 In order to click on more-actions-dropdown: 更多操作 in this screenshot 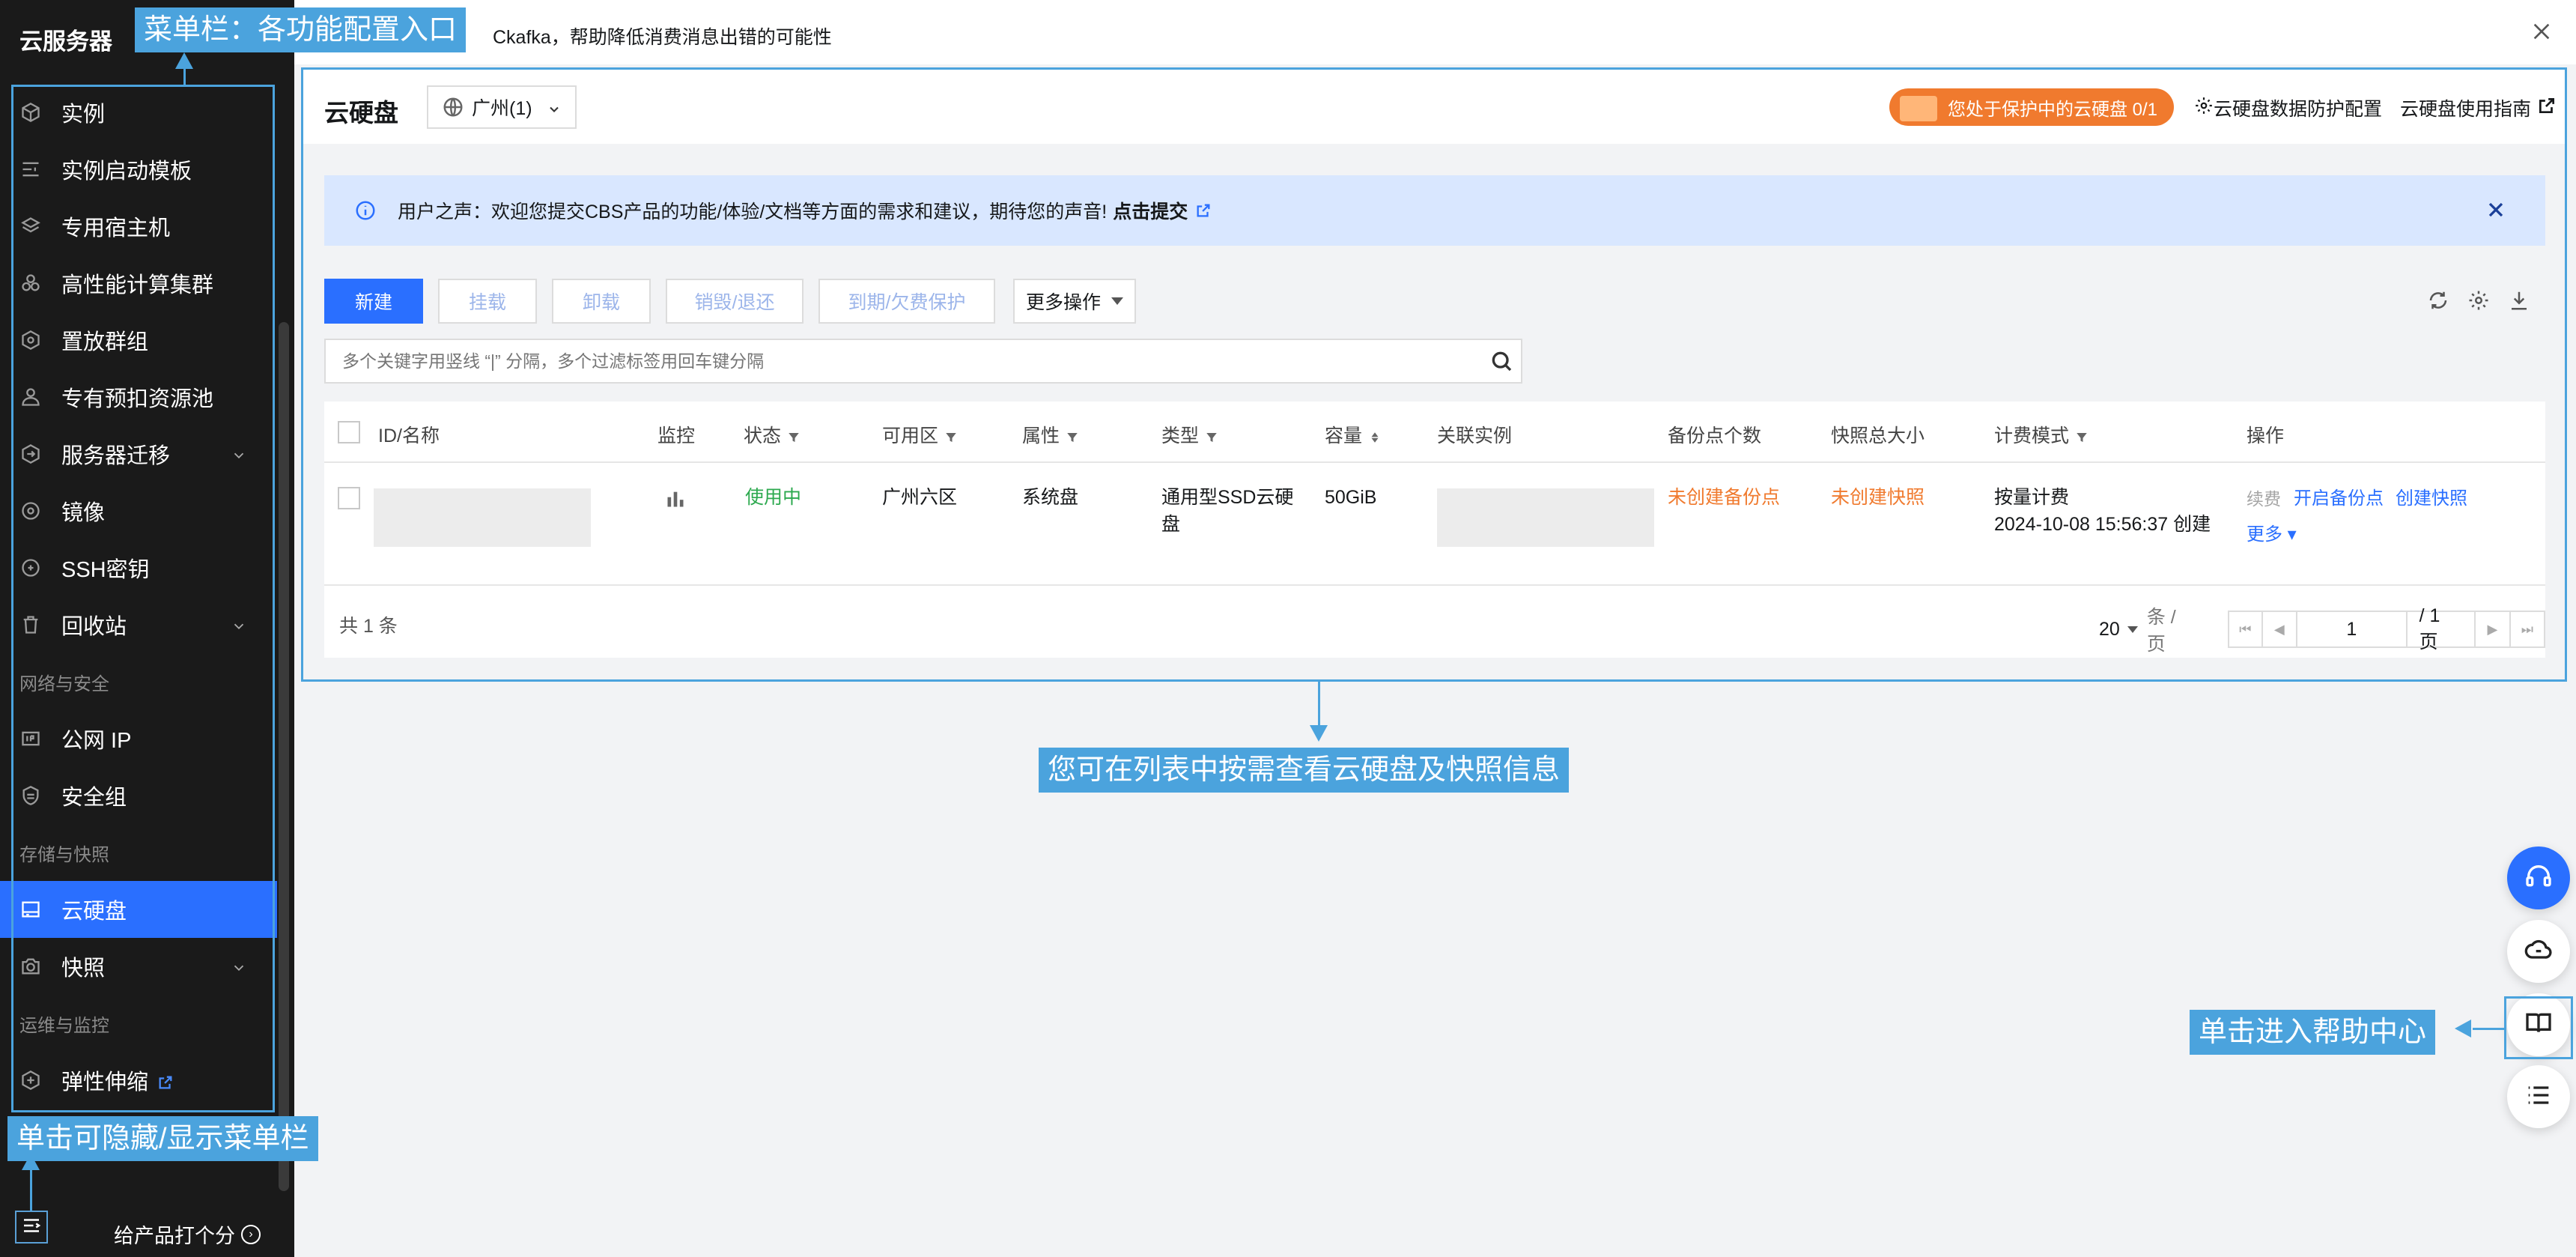, I will do `click(1074, 301)`.